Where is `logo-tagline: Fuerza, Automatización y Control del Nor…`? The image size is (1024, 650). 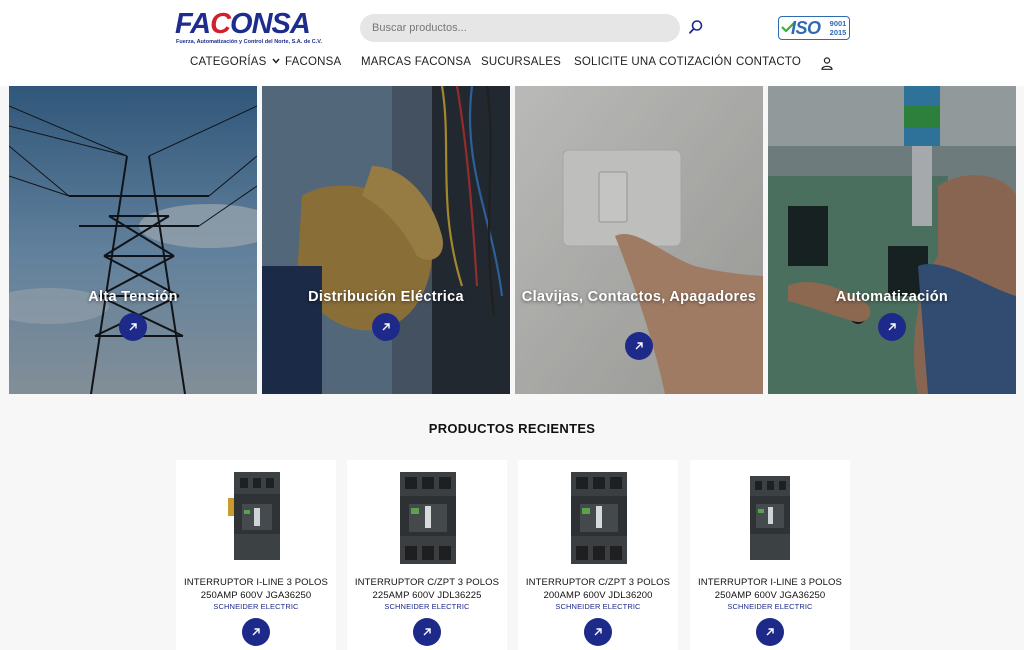 logo-tagline: Fuerza, Automatización y Control del Nor… is located at coordinates (249, 42).